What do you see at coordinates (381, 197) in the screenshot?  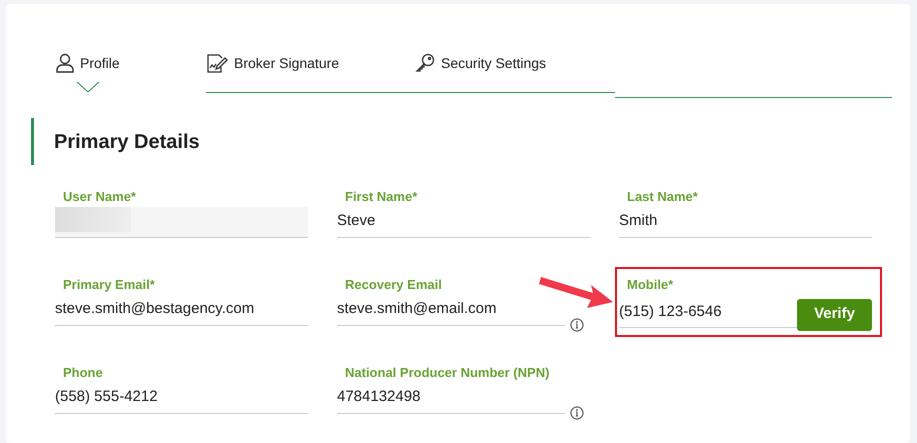 I see `field-label: First Name*` at bounding box center [381, 197].